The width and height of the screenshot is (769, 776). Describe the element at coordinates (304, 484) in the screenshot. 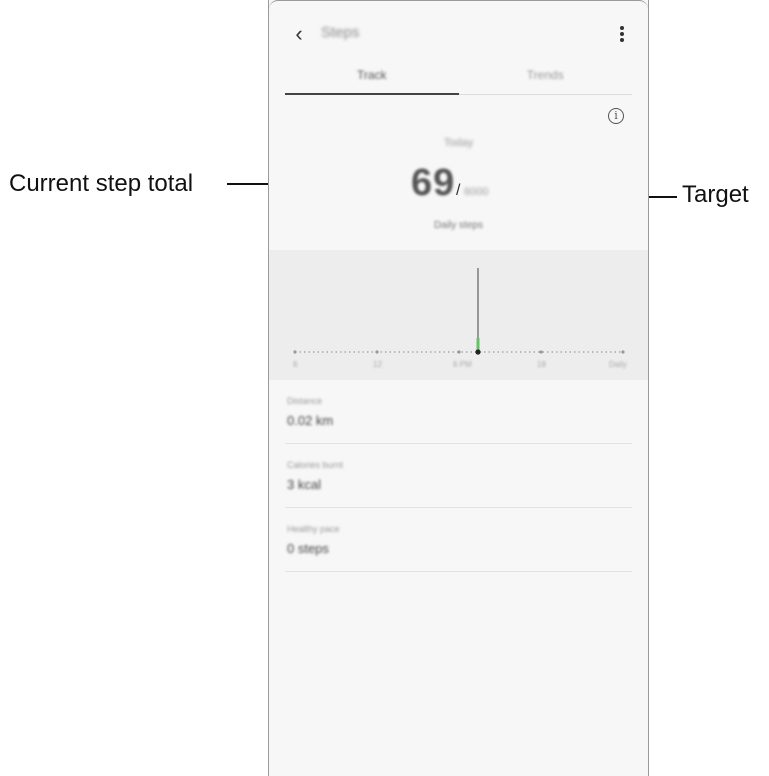

I see `stat-value: 3 kcal` at that location.